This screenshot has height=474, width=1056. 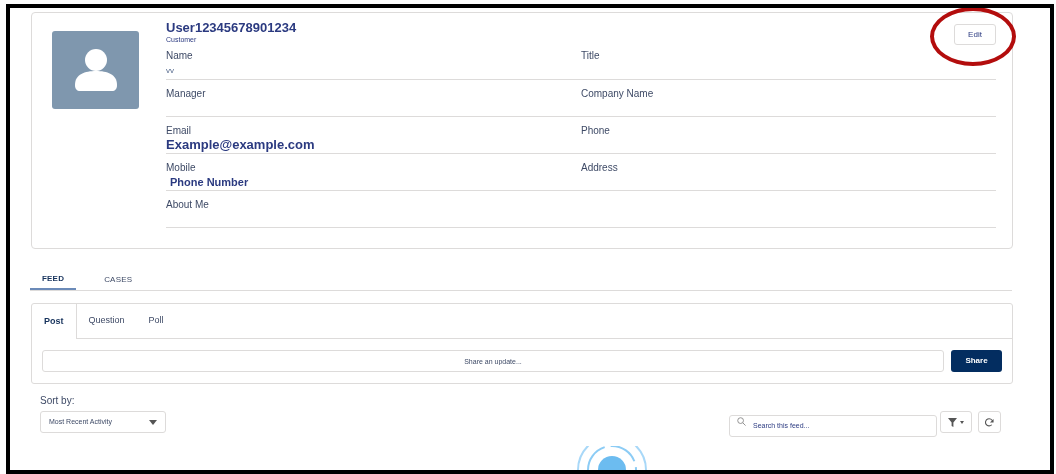 I want to click on publisher-tab: Poll, so click(x=156, y=321).